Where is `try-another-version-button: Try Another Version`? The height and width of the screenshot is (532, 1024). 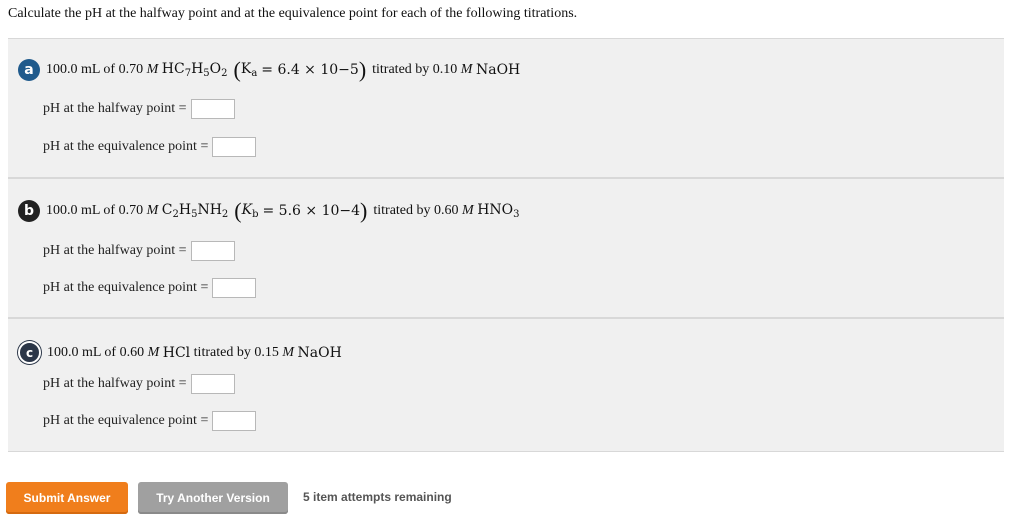
try-another-version-button: Try Another Version is located at coordinates (213, 498).